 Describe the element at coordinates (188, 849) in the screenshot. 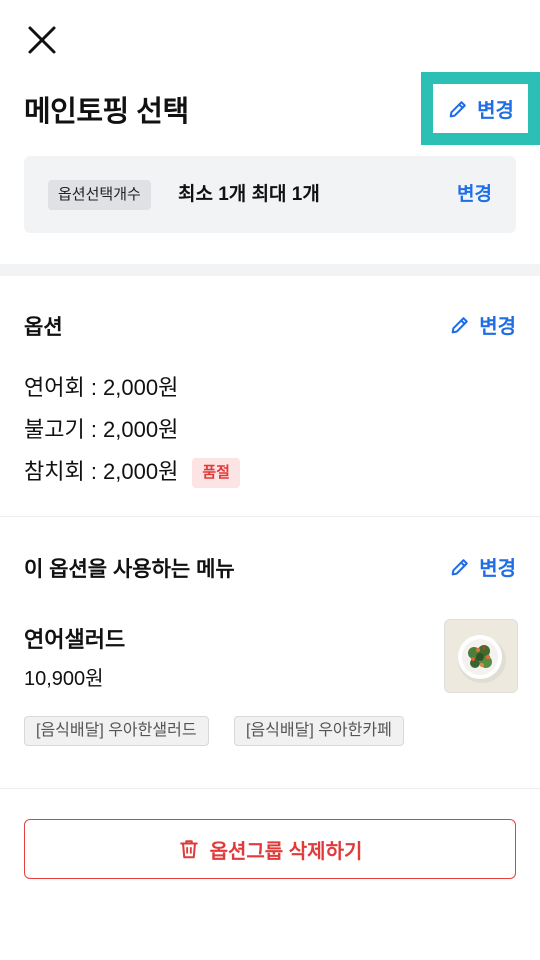

I see `trash-icon` at that location.